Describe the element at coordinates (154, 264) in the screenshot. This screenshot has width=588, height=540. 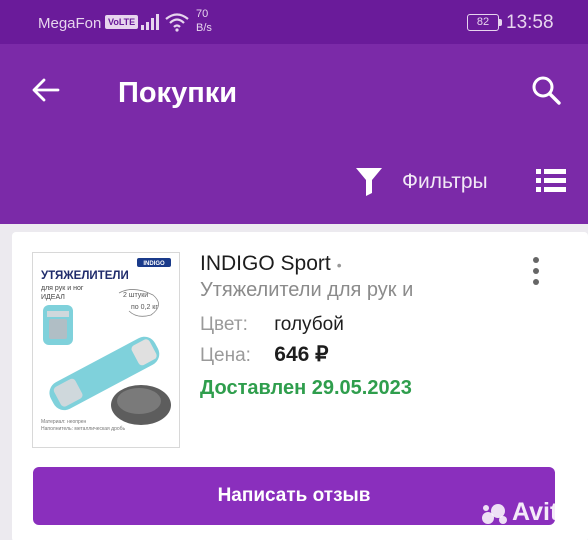
I see `svg-text: INDIGO` at that location.